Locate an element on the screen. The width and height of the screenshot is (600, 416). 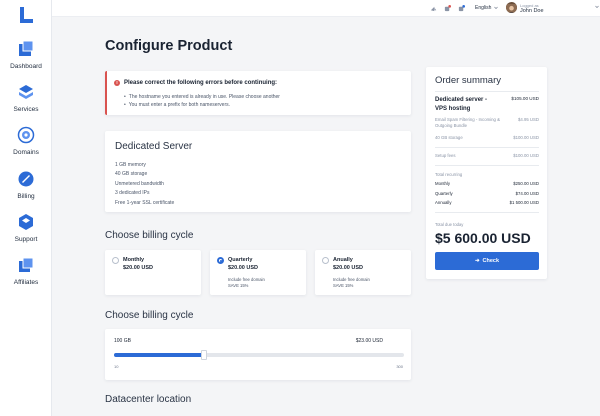
summary-product-name: Dedicated server - VPS hosting is located at coordinates (461, 104).